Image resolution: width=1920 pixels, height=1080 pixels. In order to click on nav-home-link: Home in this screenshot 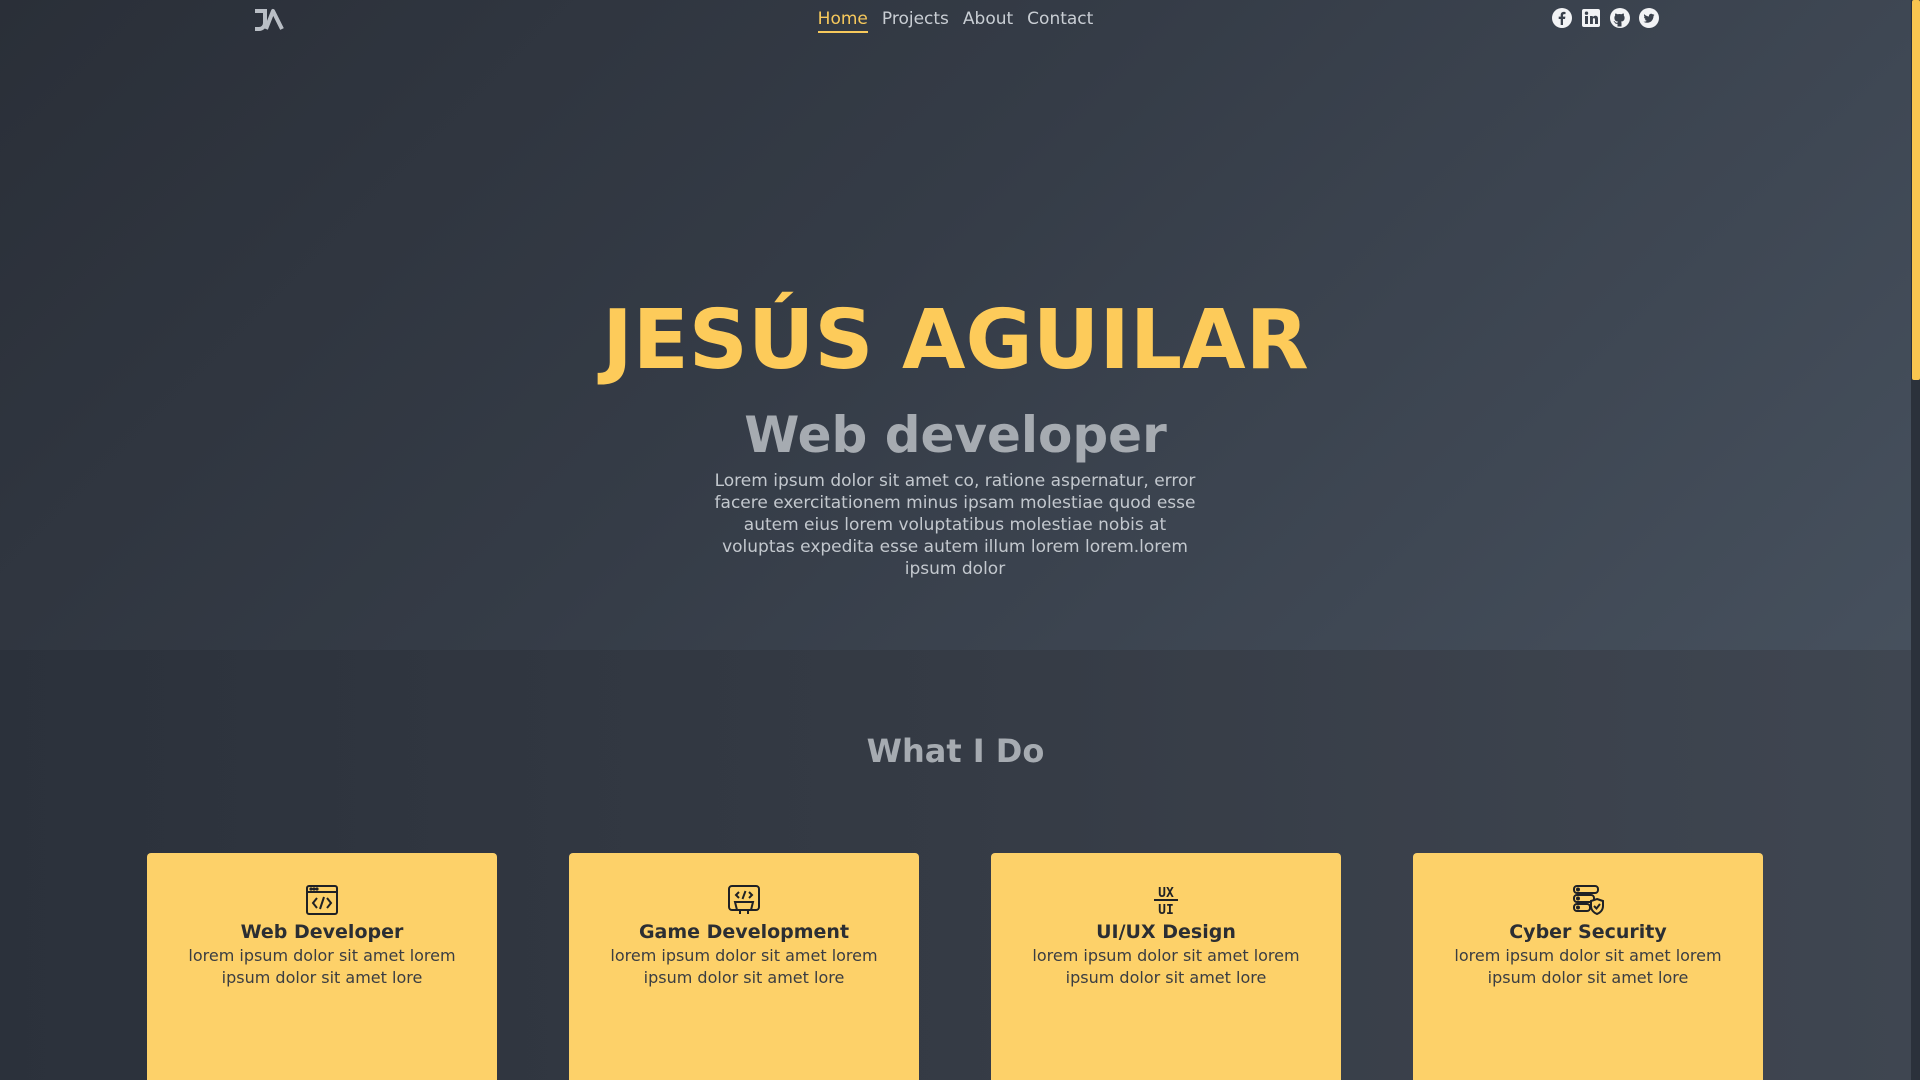, I will do `click(842, 21)`.